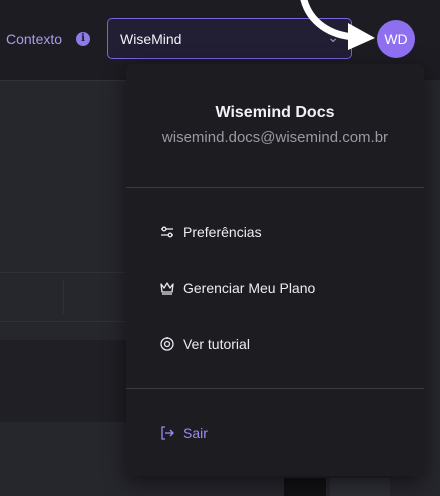 This screenshot has height=496, width=440. I want to click on pointer-arrow-icon, so click(337, 25).